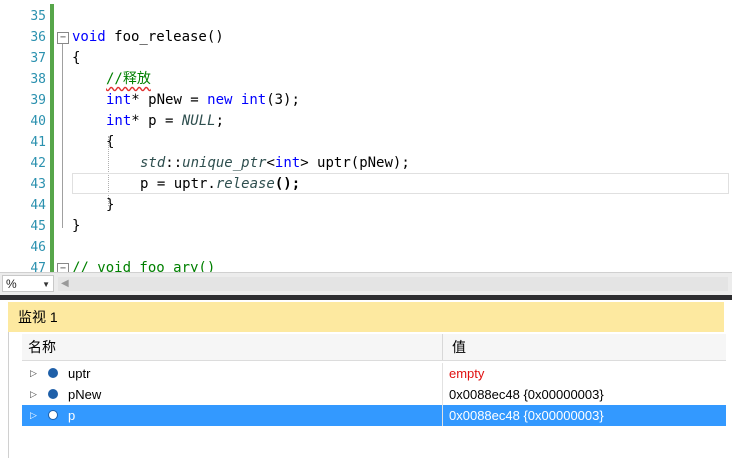 The image size is (732, 458). I want to click on line-number: 35, so click(38, 16).